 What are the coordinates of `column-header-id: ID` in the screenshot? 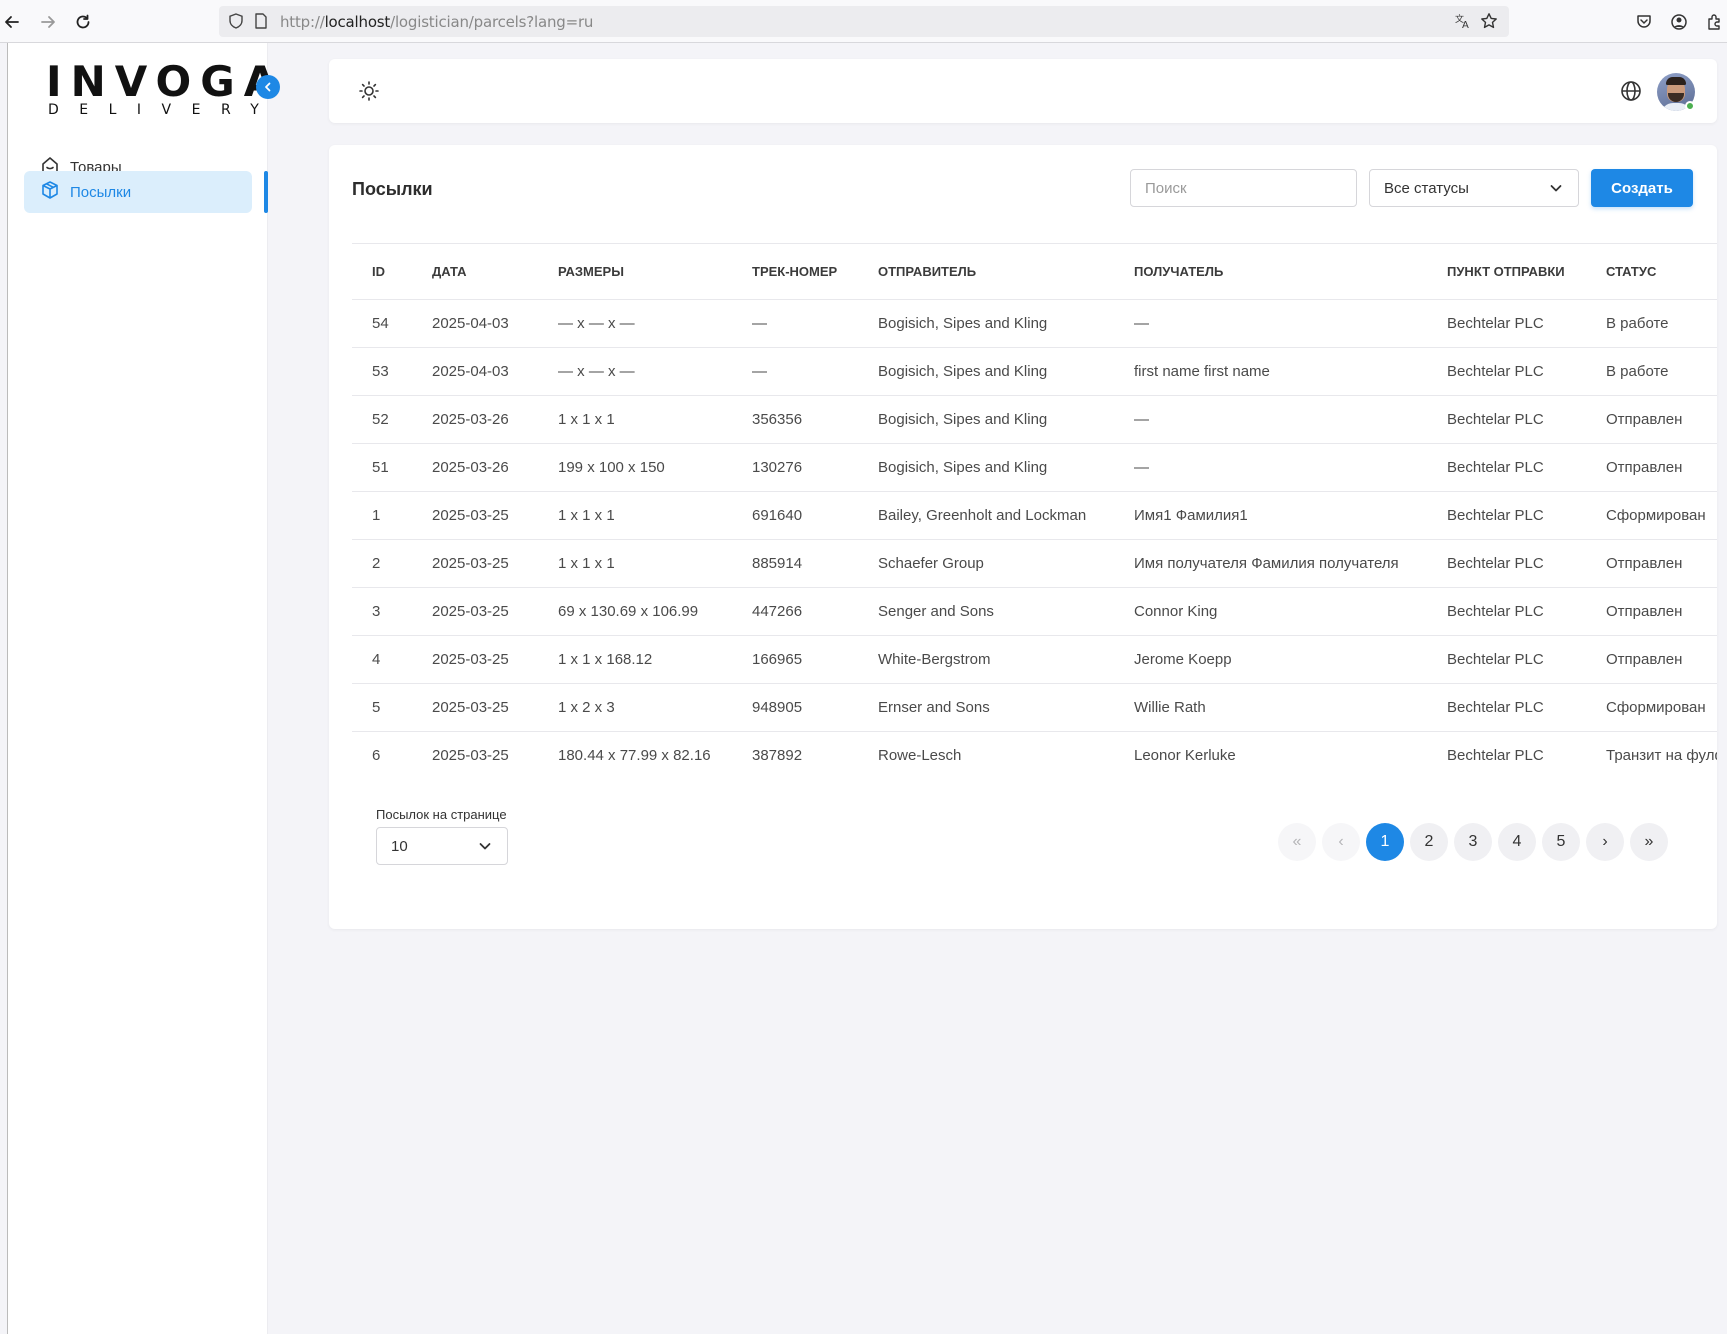 It's located at (392, 271).